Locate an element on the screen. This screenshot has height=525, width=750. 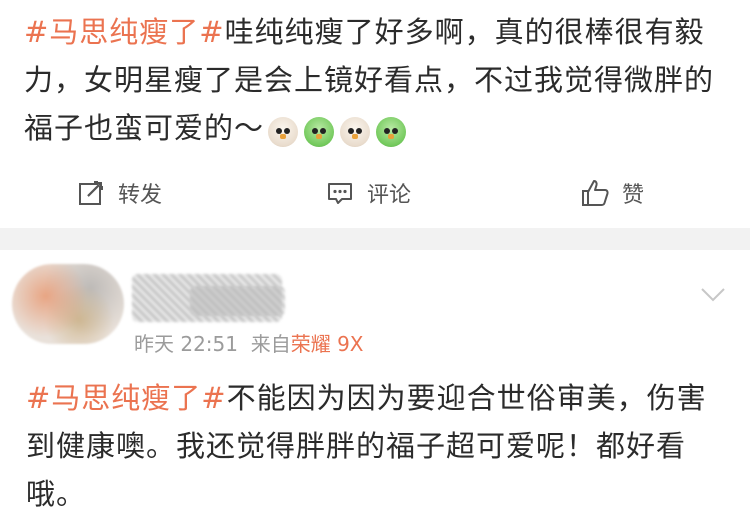
repost-button: 转发 is located at coordinates (119, 193).